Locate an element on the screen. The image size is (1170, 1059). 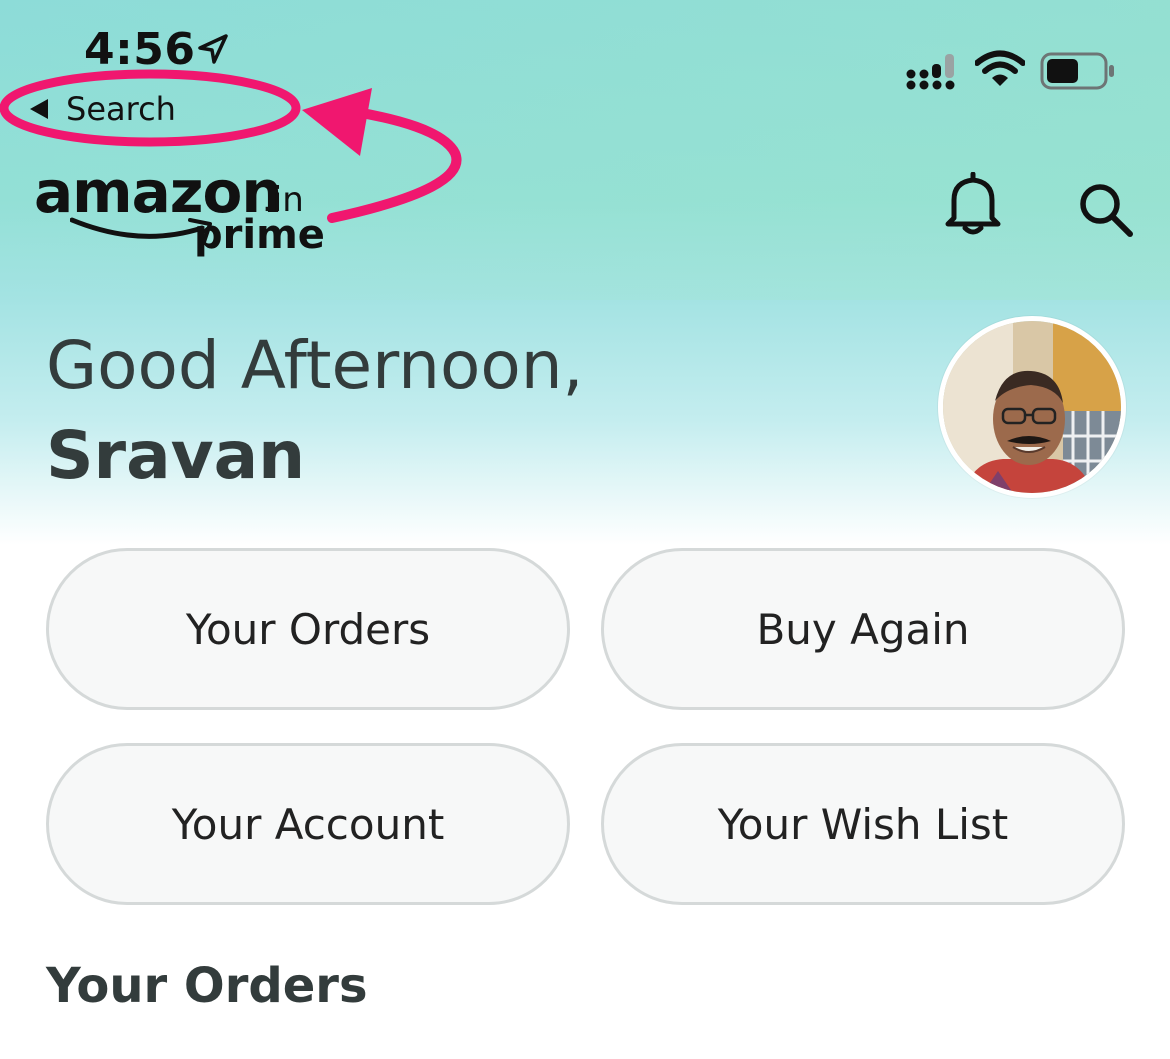
back-link-label: Search is located at coordinates (121, 109).